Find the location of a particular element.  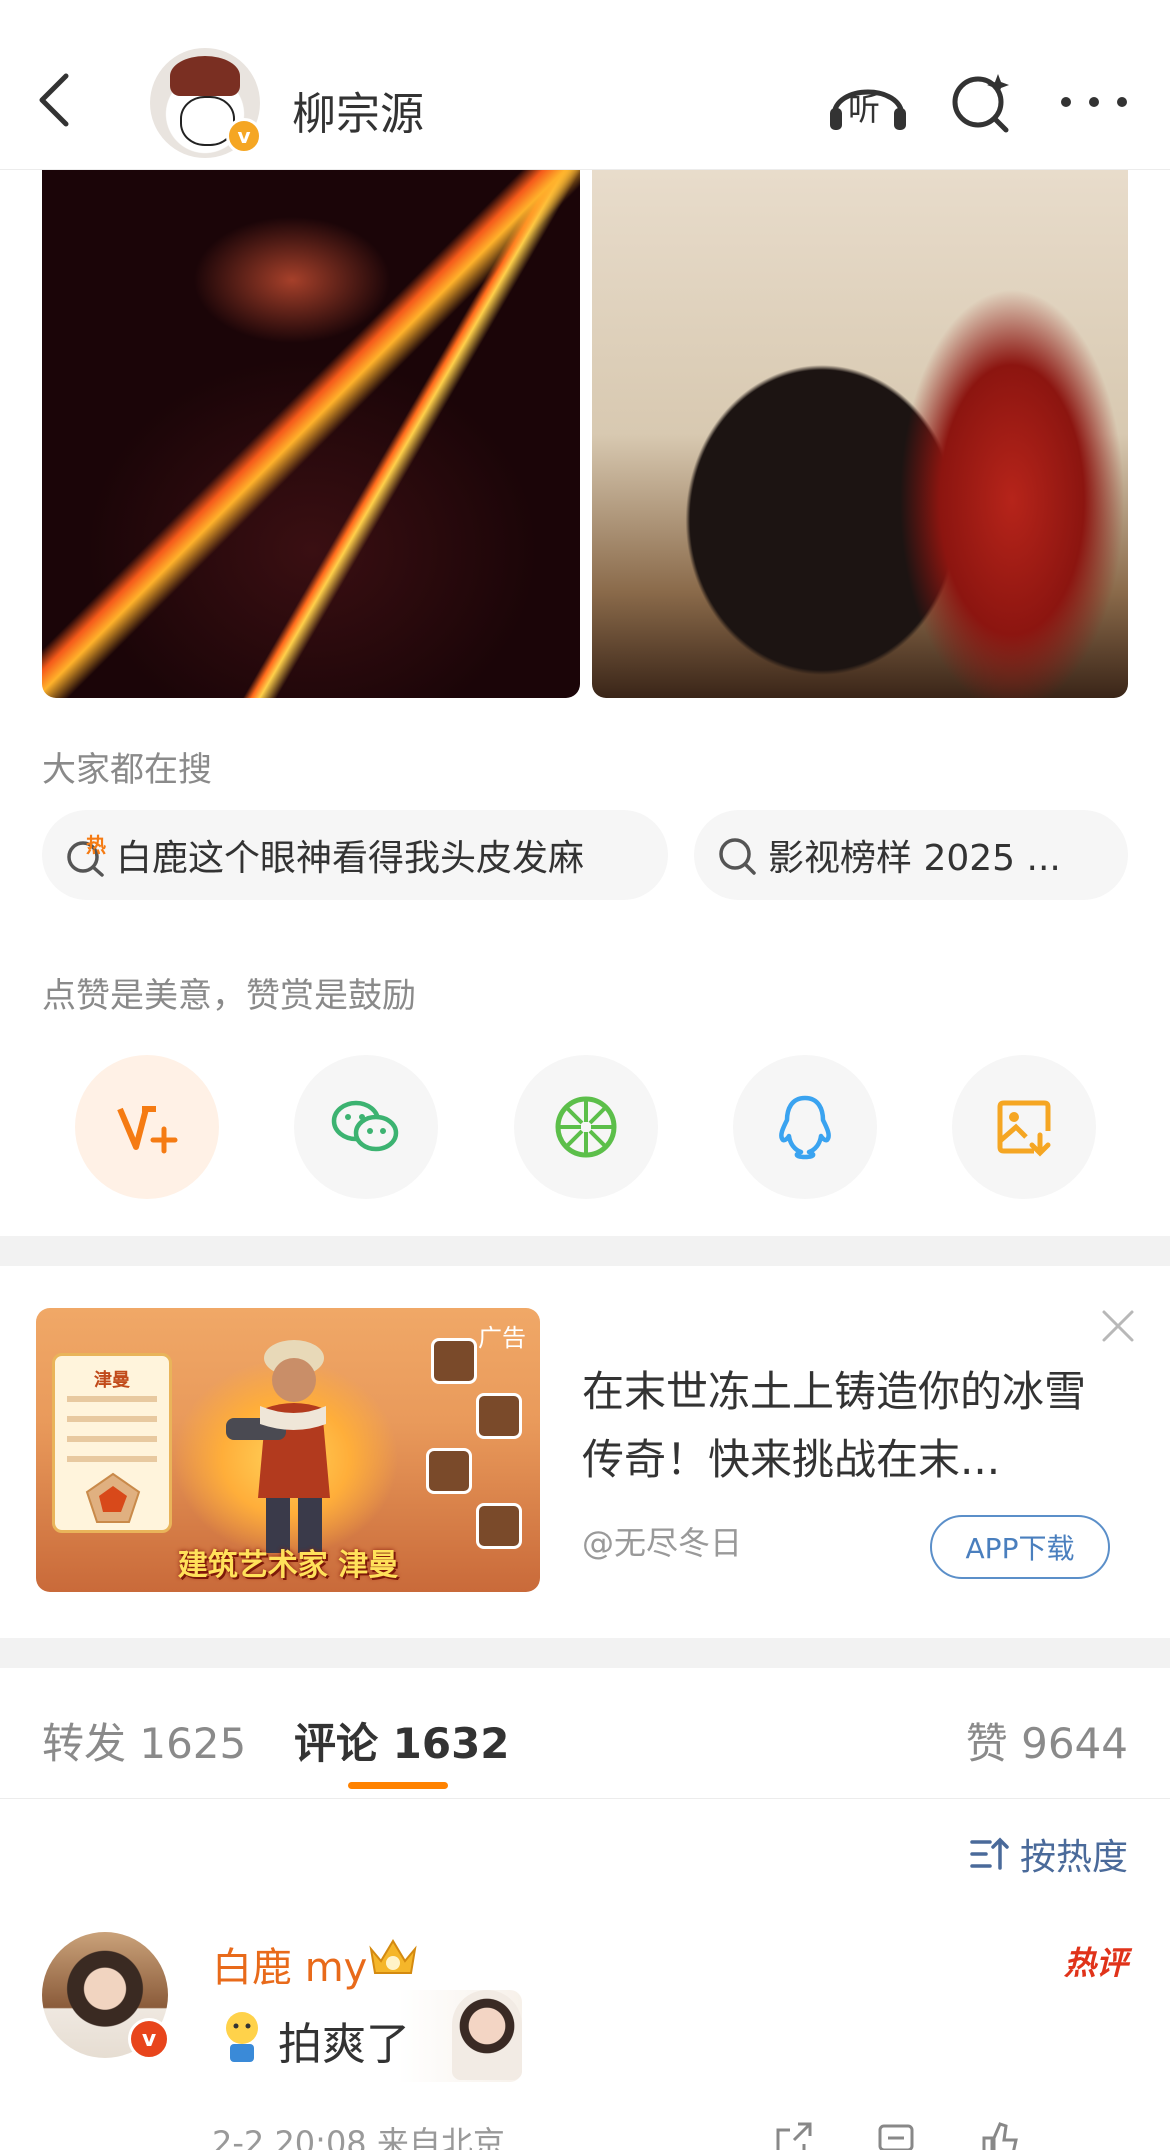

hot-comment-tag: 热评 is located at coordinates (1095, 1963).